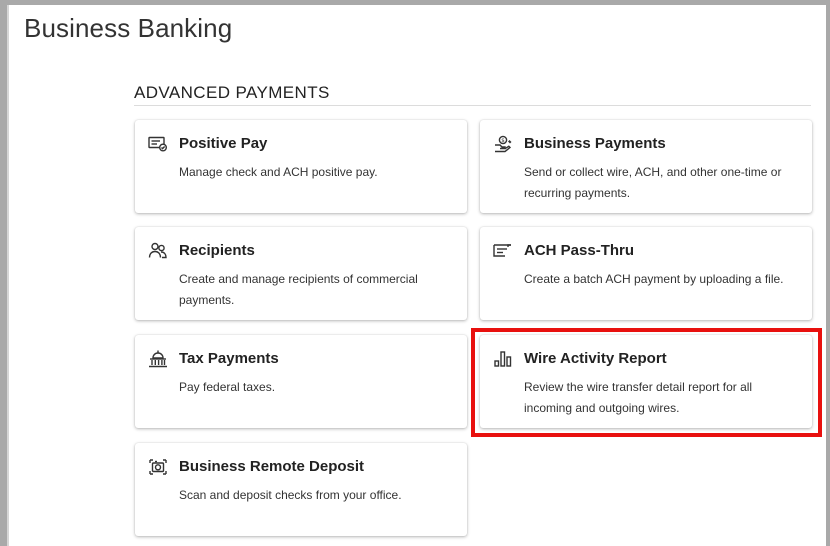  Describe the element at coordinates (272, 466) in the screenshot. I see `business-remote-deposit-title: Business Remote Deposit` at that location.